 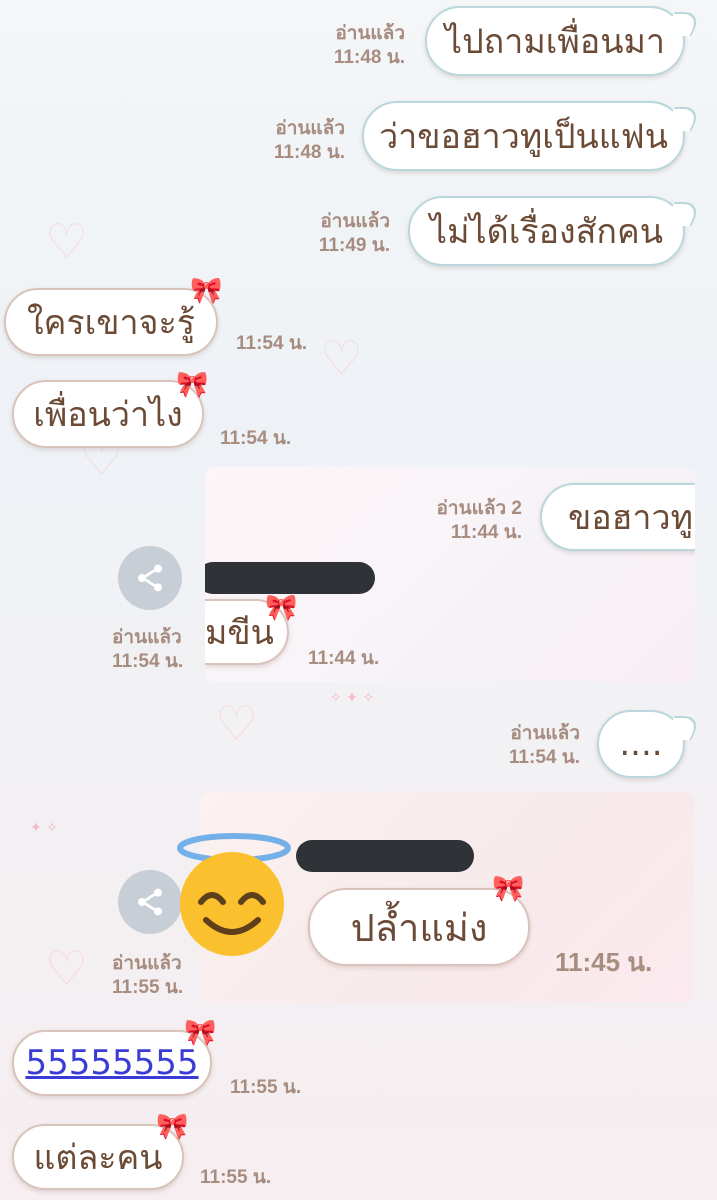 What do you see at coordinates (419, 927) in the screenshot?
I see `message-text: ปล้ำแม่ง` at bounding box center [419, 927].